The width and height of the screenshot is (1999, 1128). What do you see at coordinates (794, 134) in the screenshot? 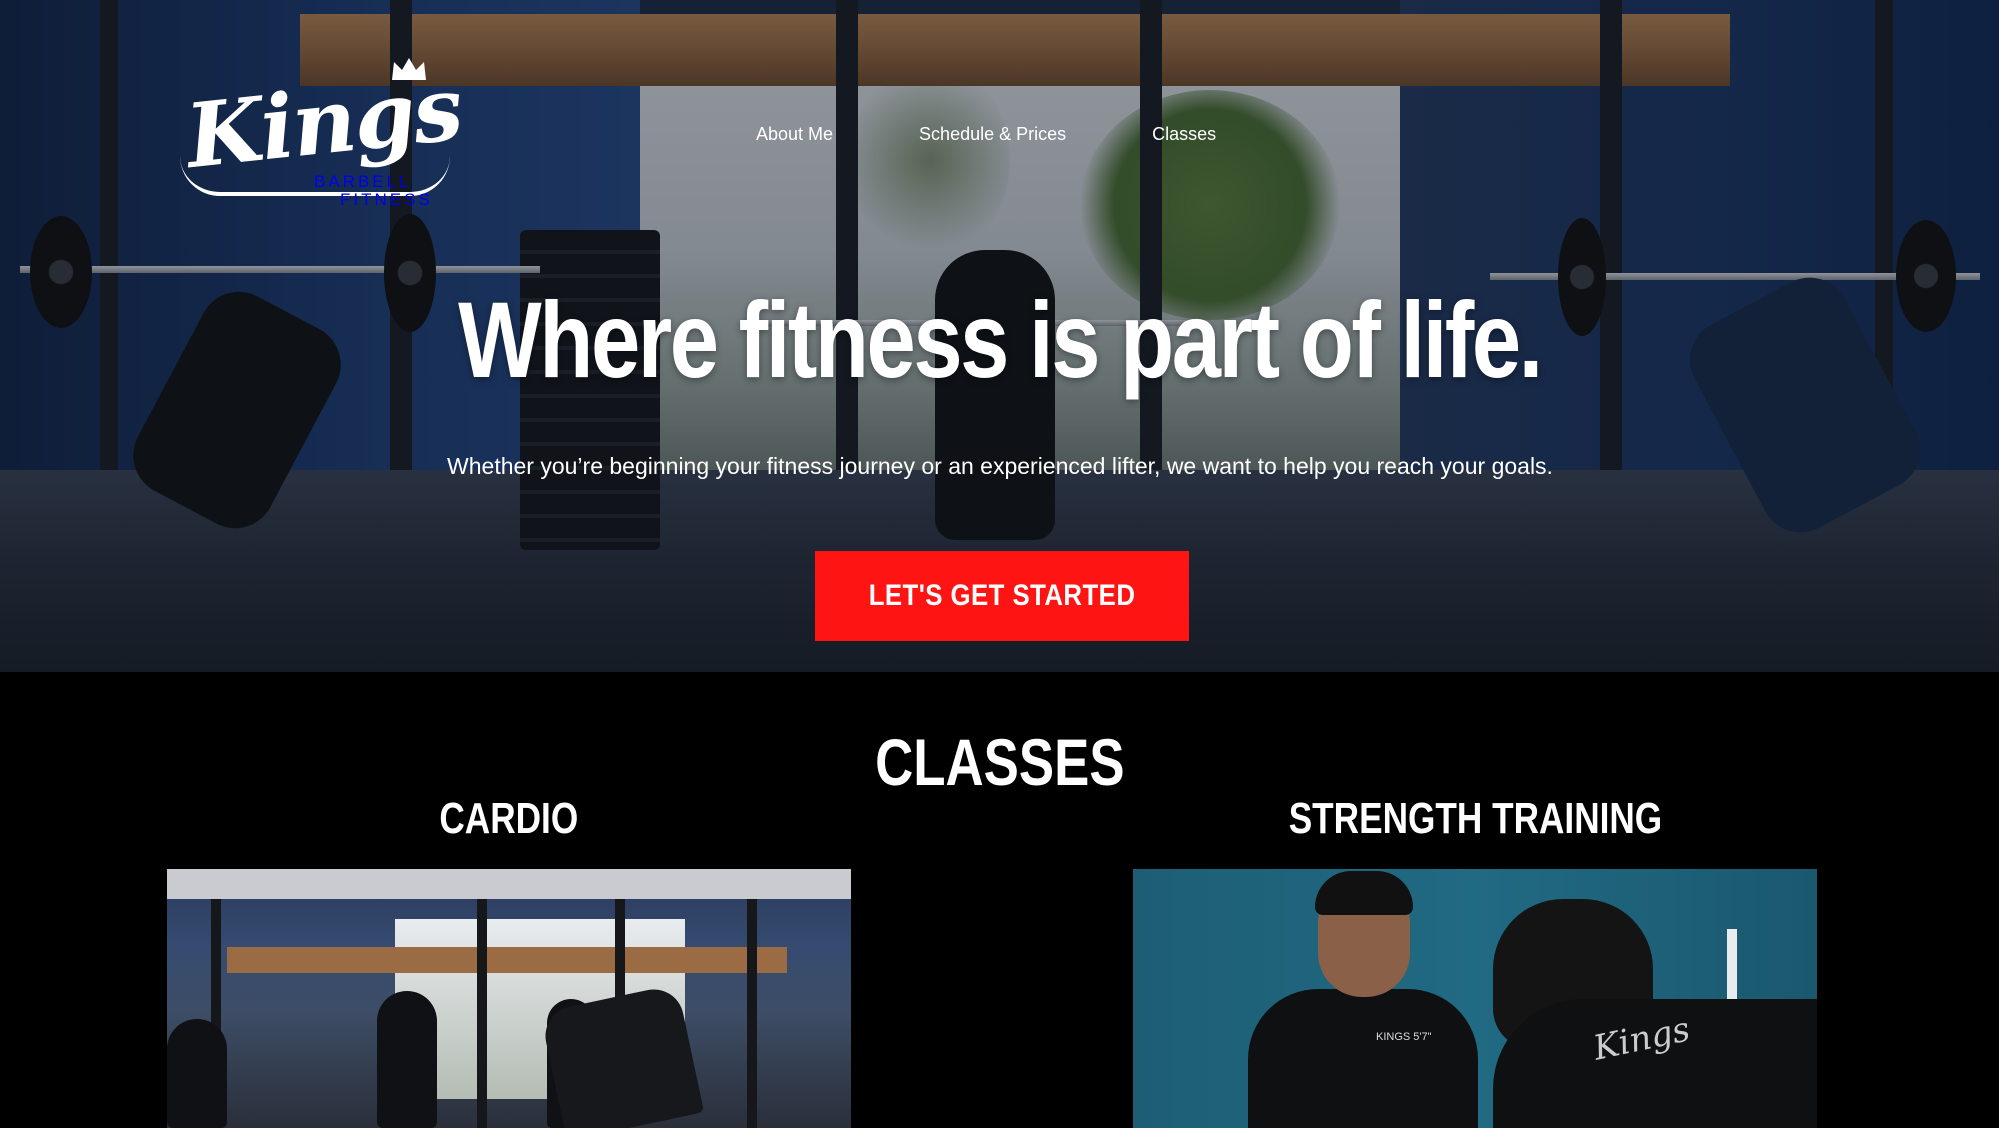
I see `nav-link-about-me: About Me` at bounding box center [794, 134].